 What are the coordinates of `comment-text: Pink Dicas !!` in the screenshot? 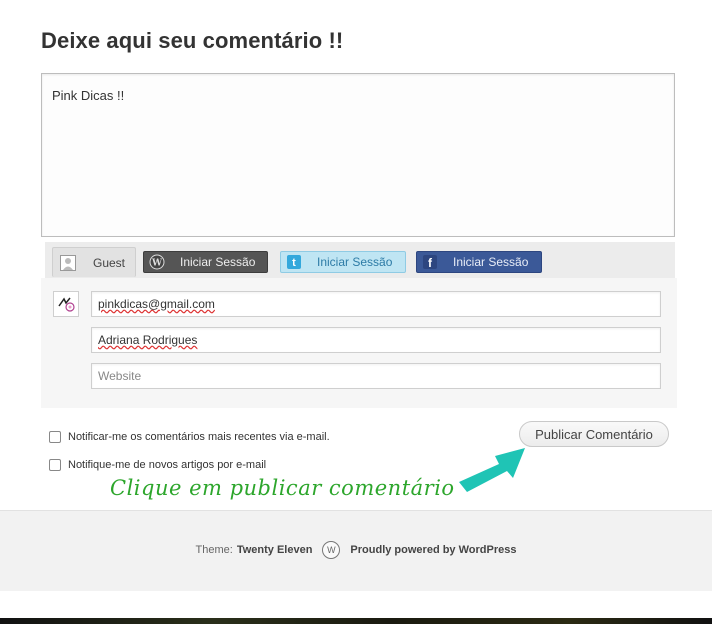 It's located at (88, 95).